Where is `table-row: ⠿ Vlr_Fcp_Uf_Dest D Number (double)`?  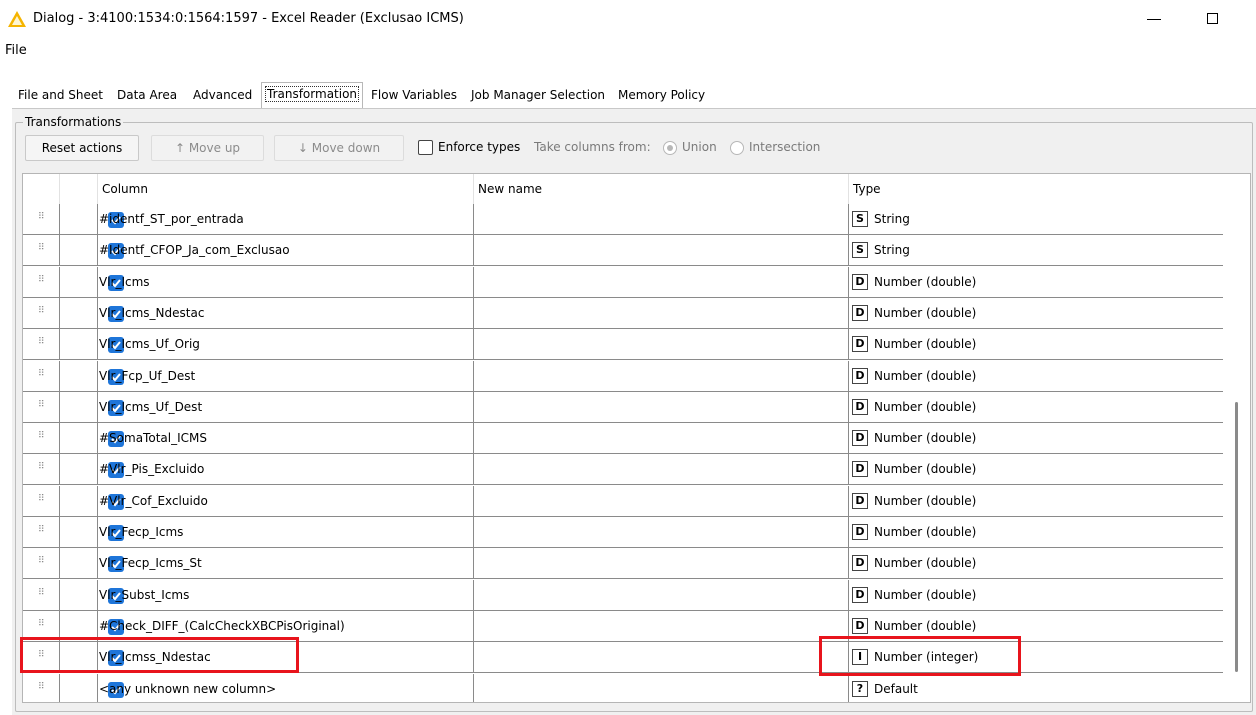
table-row: ⠿ Vlr_Fcp_Uf_Dest D Number (double) is located at coordinates (623, 376).